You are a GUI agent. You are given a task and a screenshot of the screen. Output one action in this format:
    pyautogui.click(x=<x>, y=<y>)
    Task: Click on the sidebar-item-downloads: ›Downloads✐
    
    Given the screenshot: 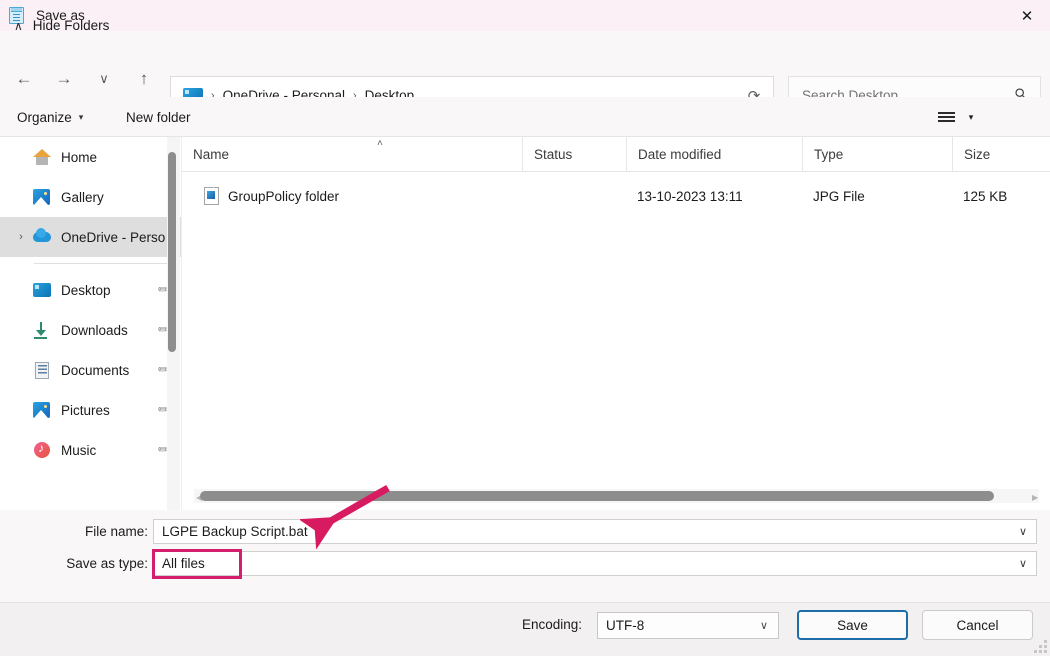 What is the action you would take?
    pyautogui.click(x=91, y=330)
    